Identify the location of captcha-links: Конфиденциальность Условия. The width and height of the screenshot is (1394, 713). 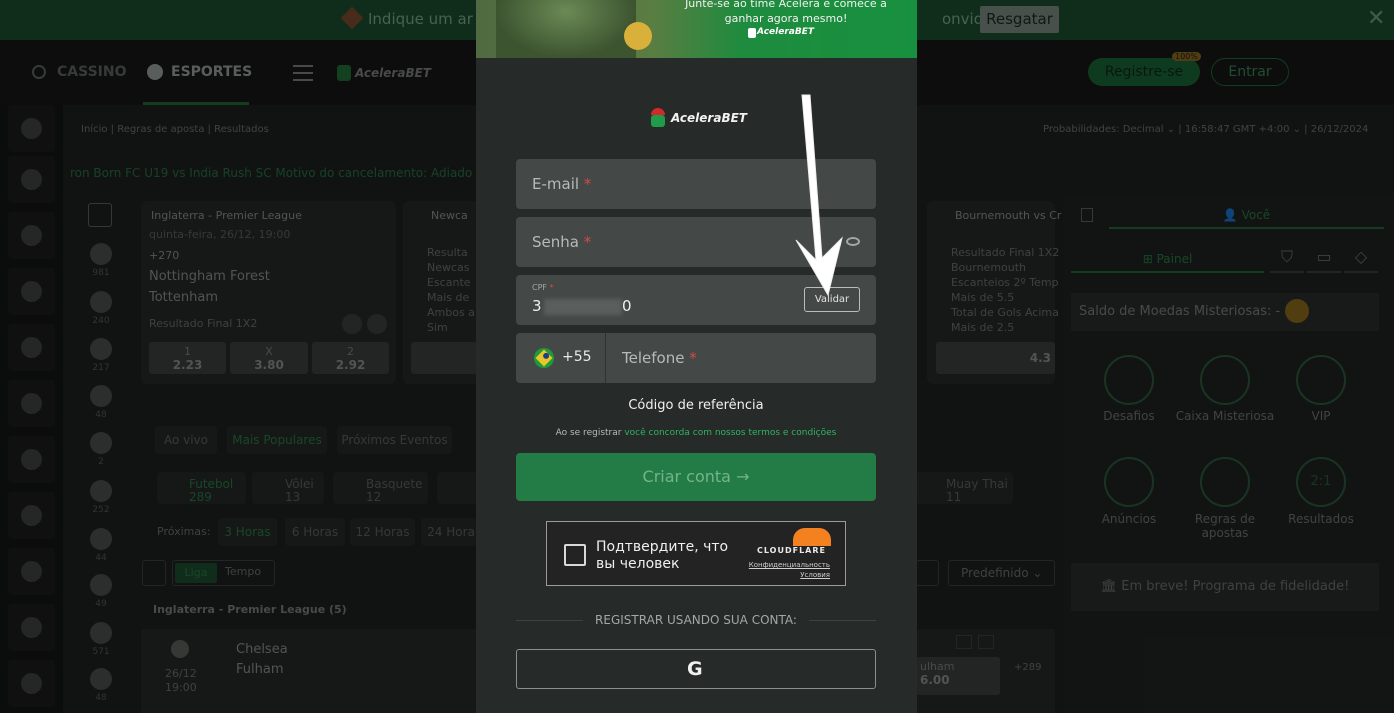
(785, 570).